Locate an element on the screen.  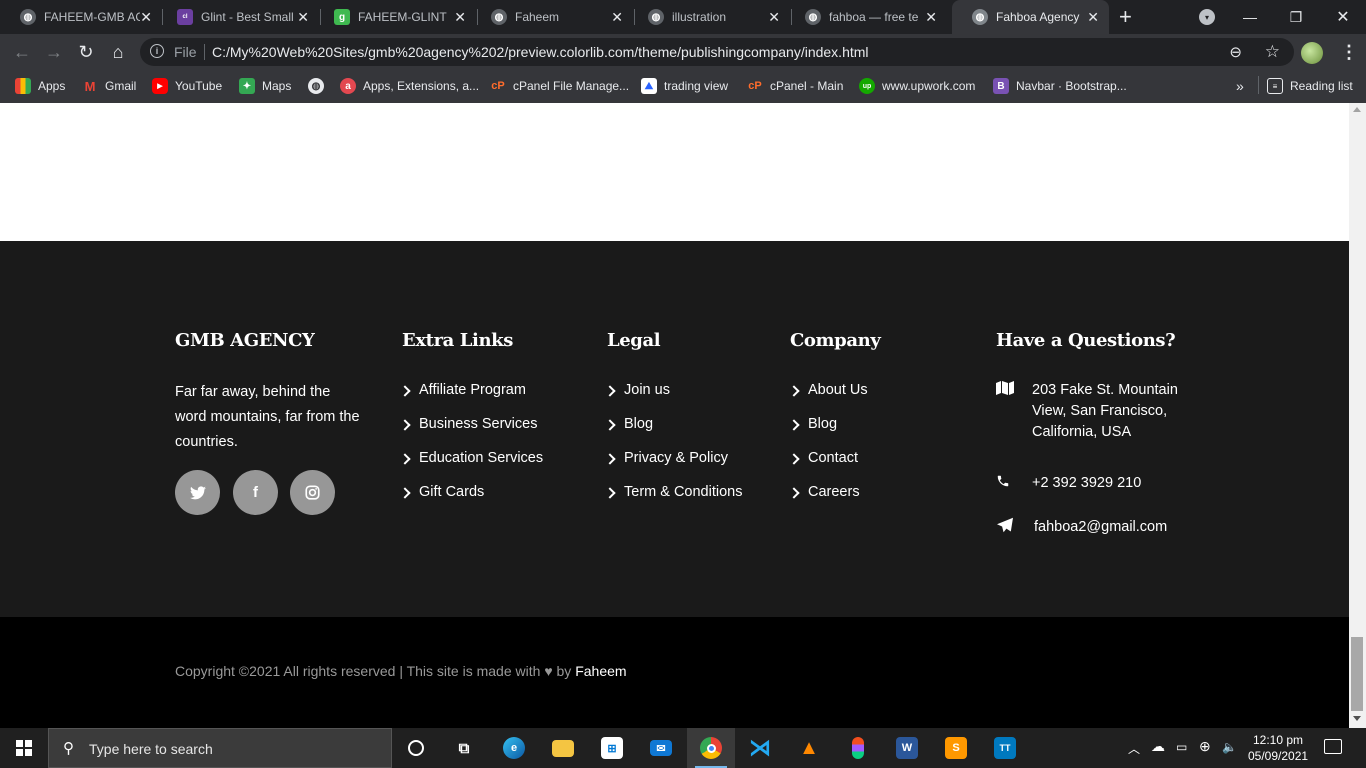
vlc-icon: ▲ is located at coordinates (809, 748).